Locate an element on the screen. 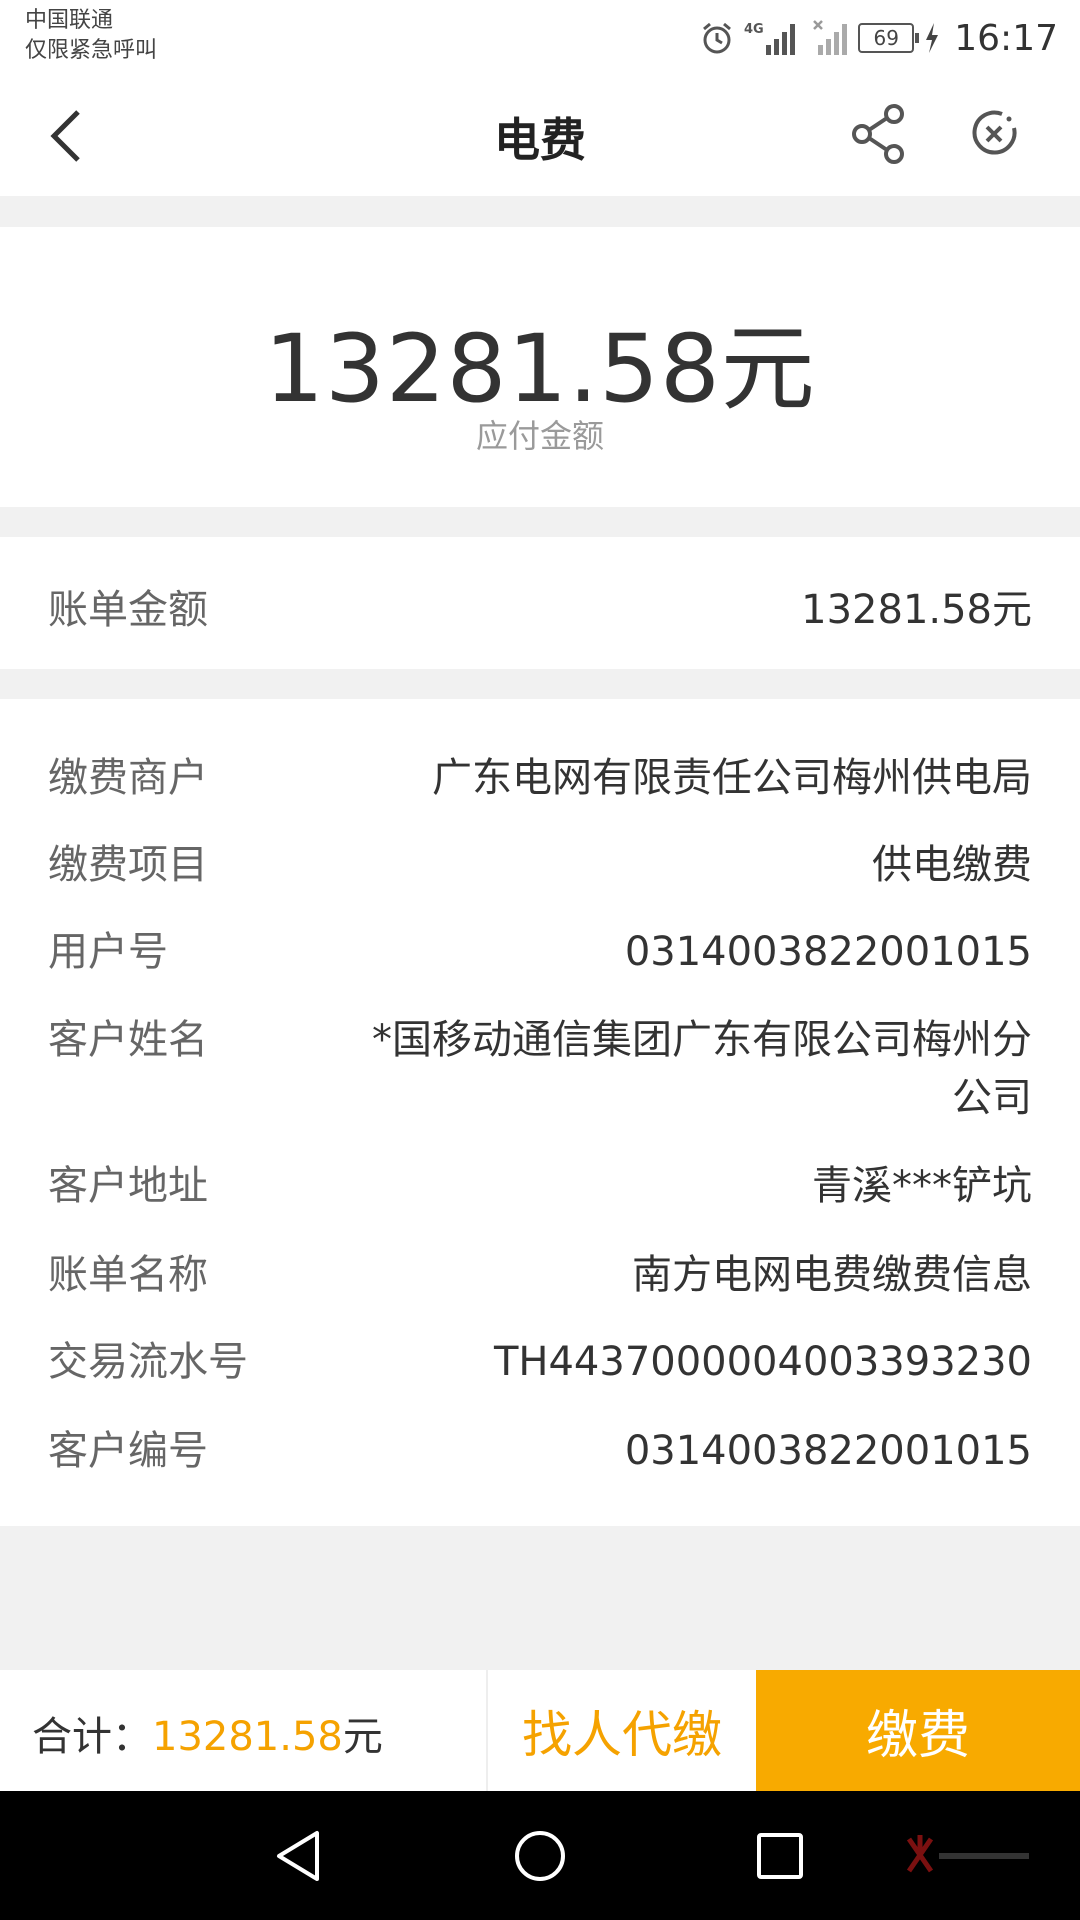  nav-back-button is located at coordinates (300, 1856).